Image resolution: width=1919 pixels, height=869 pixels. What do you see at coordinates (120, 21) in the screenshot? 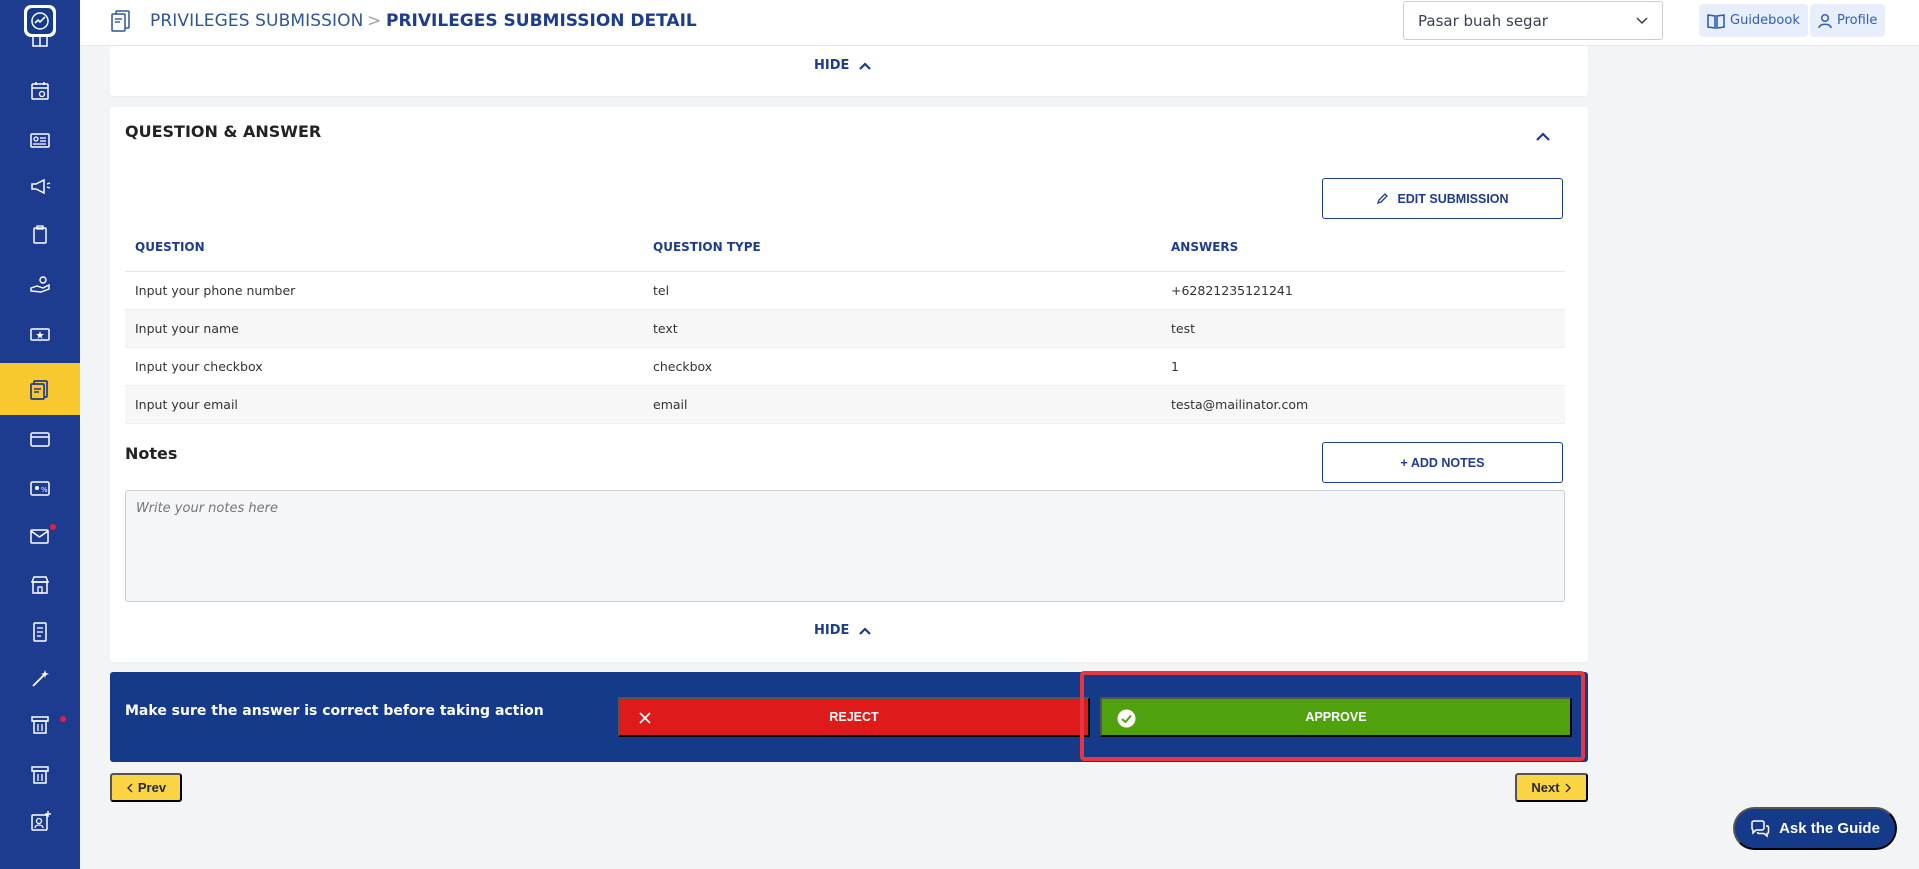
I see `privileges-breadcrumb-icon` at bounding box center [120, 21].